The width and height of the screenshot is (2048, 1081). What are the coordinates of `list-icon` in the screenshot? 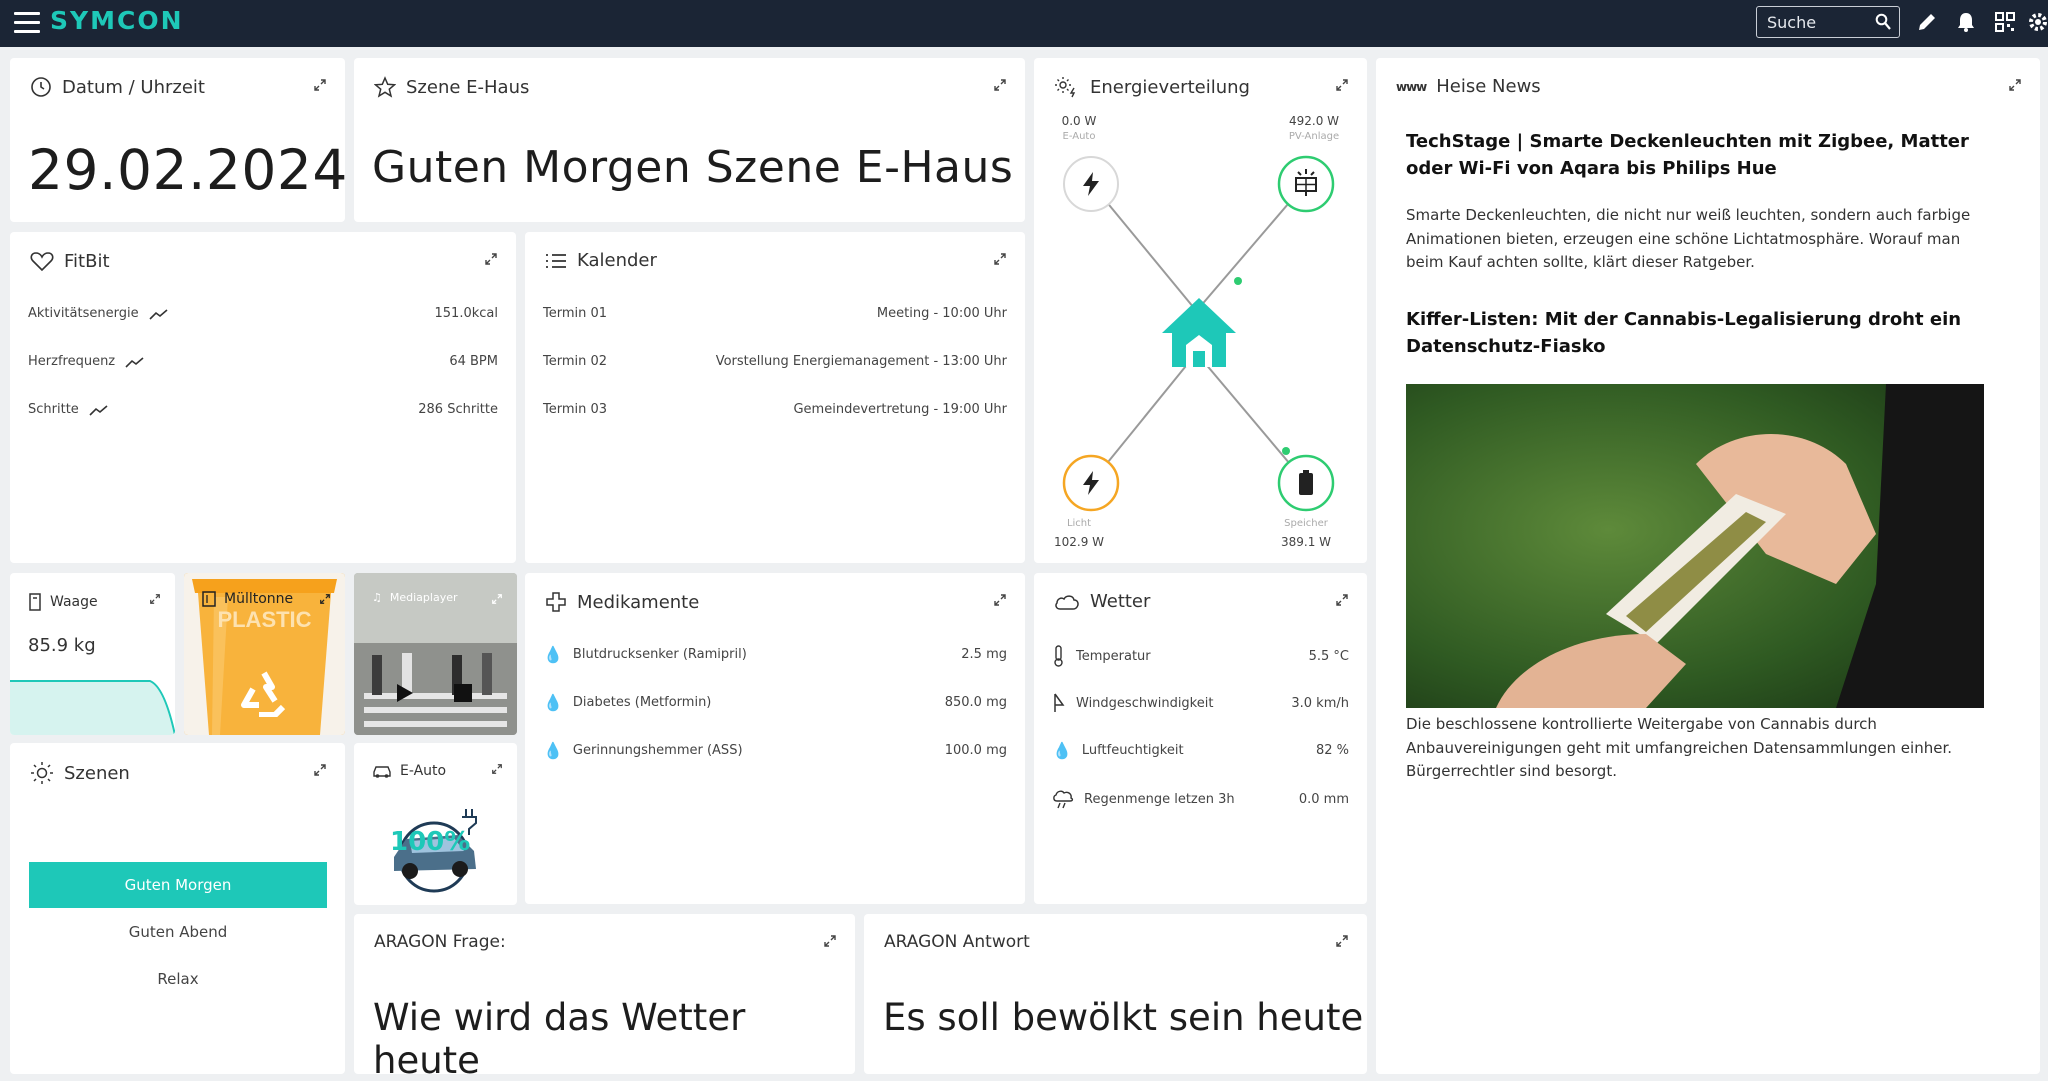 It's located at (556, 260).